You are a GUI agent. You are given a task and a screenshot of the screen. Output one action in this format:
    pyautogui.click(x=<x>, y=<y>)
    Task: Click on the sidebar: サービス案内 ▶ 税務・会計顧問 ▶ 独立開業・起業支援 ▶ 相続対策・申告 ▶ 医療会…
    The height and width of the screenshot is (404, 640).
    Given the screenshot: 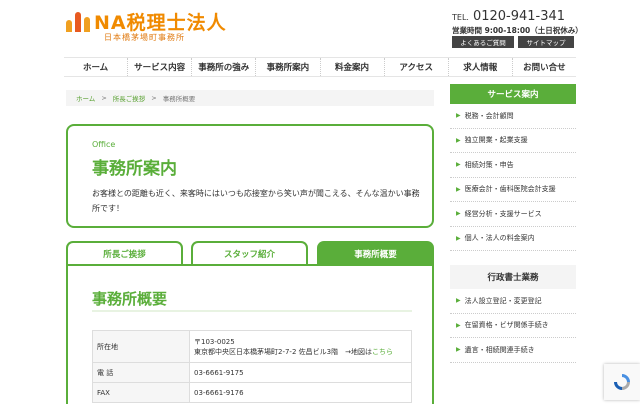 What is the action you would take?
    pyautogui.click(x=513, y=223)
    